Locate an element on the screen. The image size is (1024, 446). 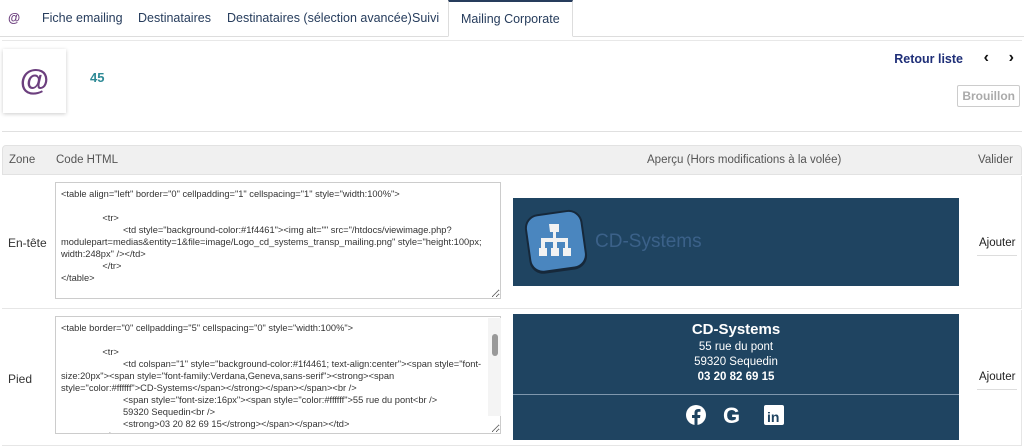
col-code: Code HTML is located at coordinates (87, 160).